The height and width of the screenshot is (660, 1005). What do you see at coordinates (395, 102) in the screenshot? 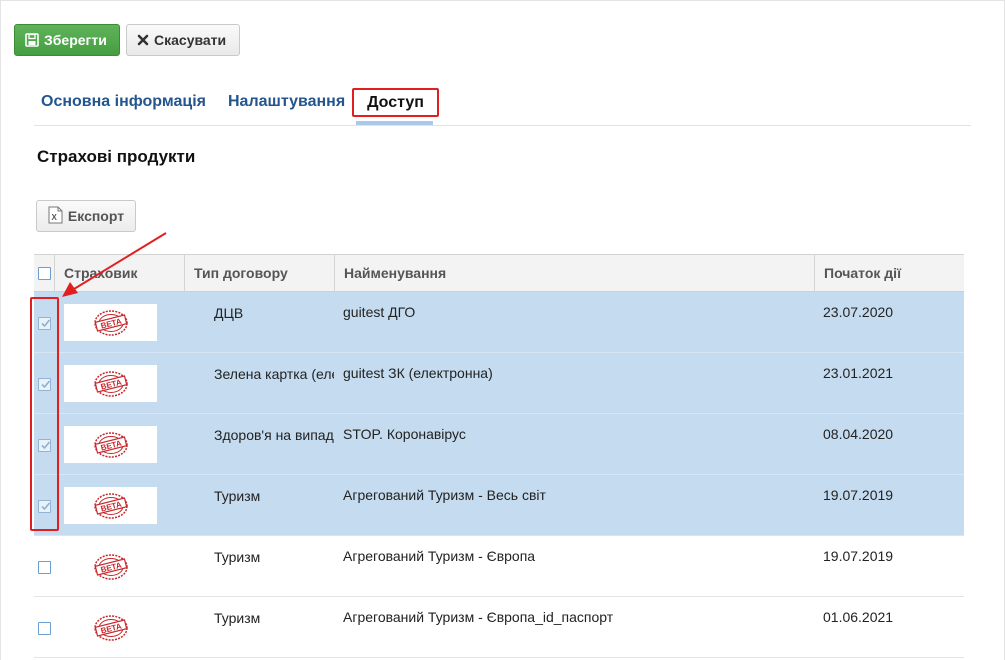
I see `tab-access: Доступ` at bounding box center [395, 102].